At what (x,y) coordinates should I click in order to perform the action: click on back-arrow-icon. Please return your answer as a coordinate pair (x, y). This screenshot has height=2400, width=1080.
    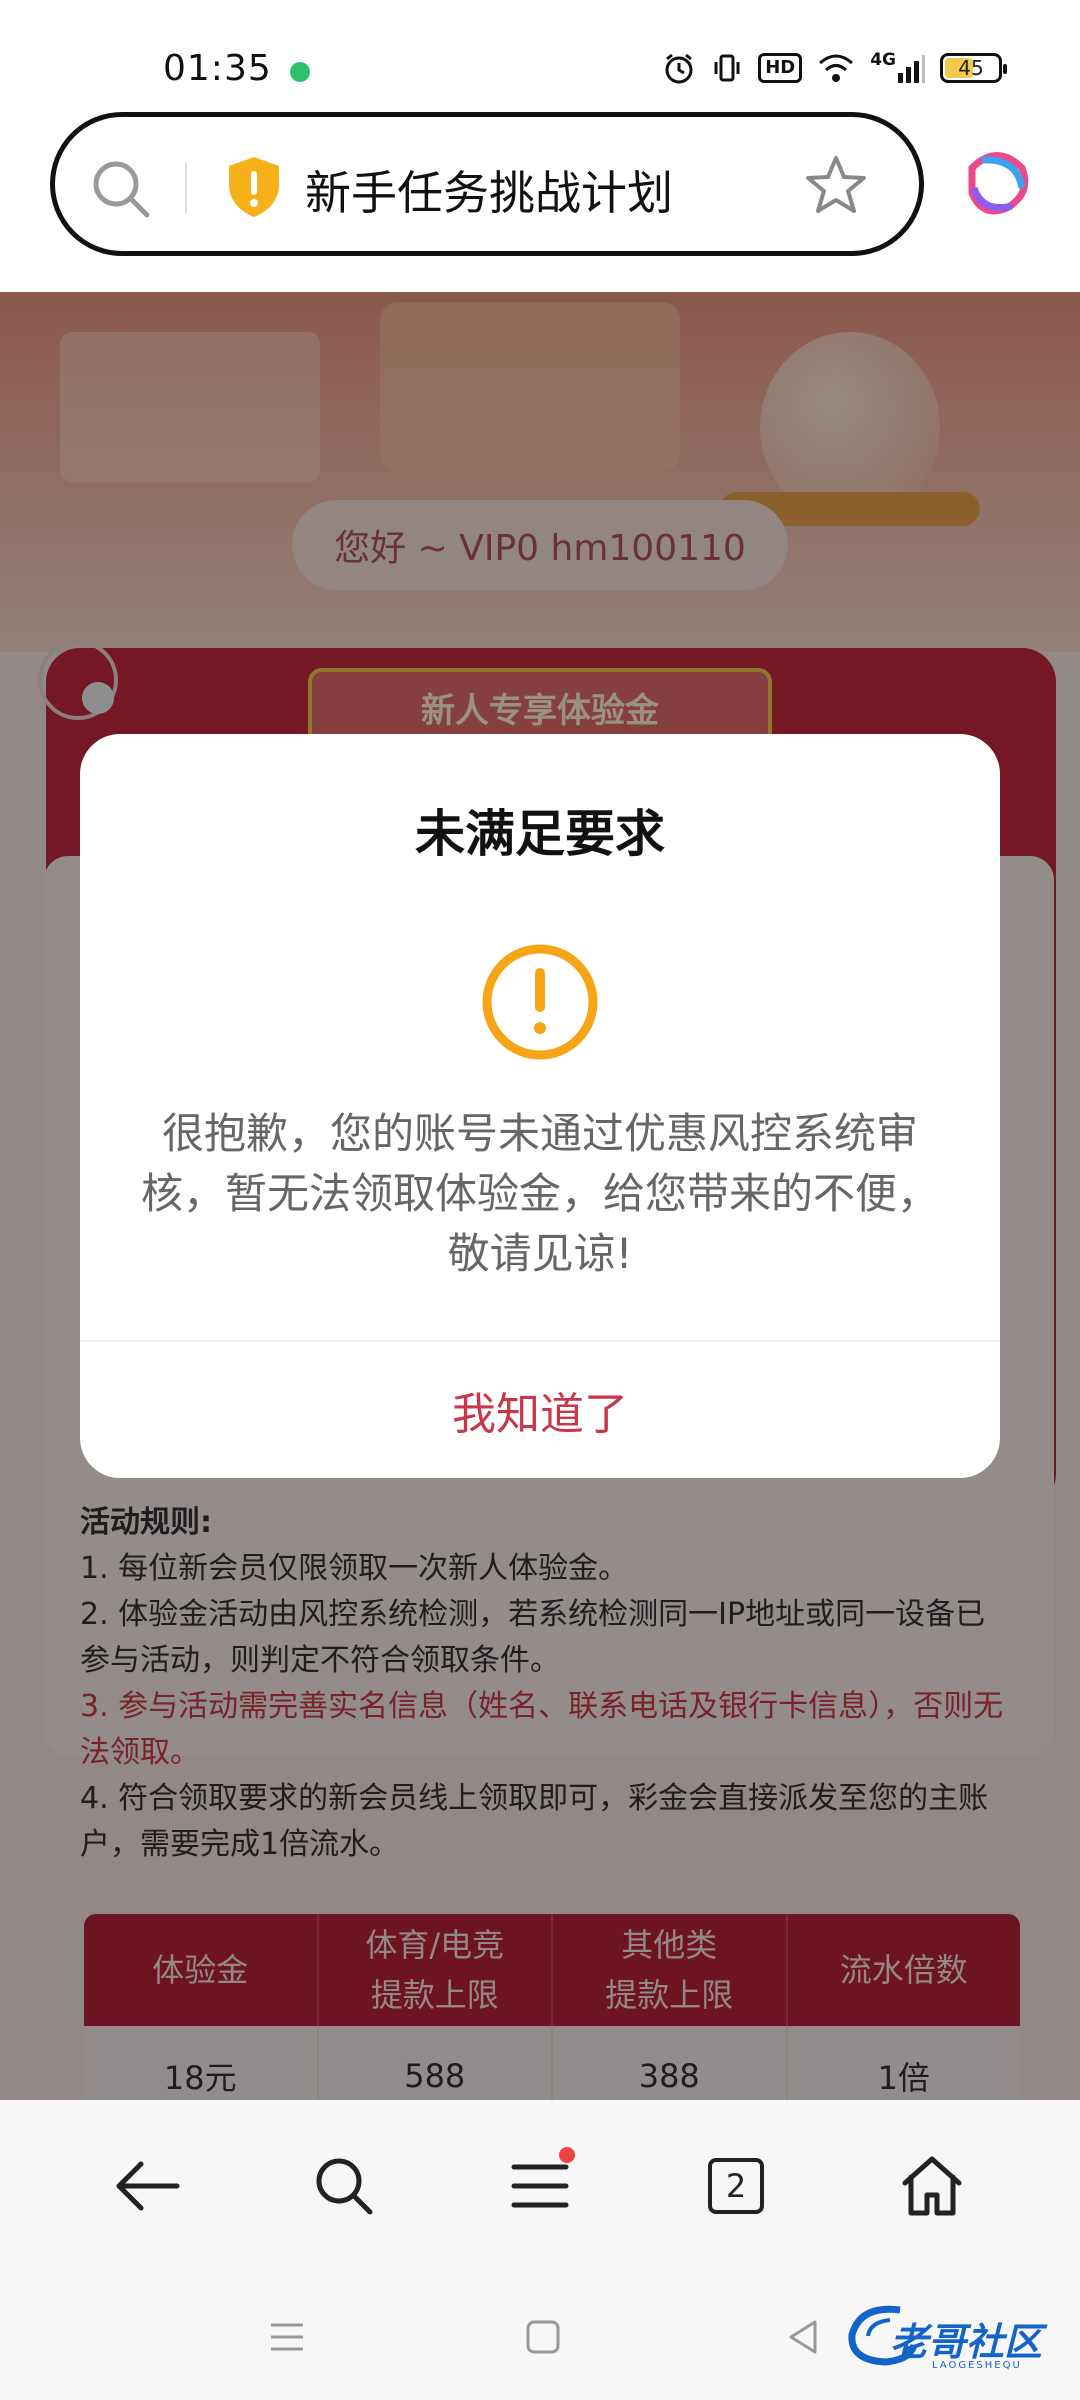
    Looking at the image, I should click on (148, 2186).